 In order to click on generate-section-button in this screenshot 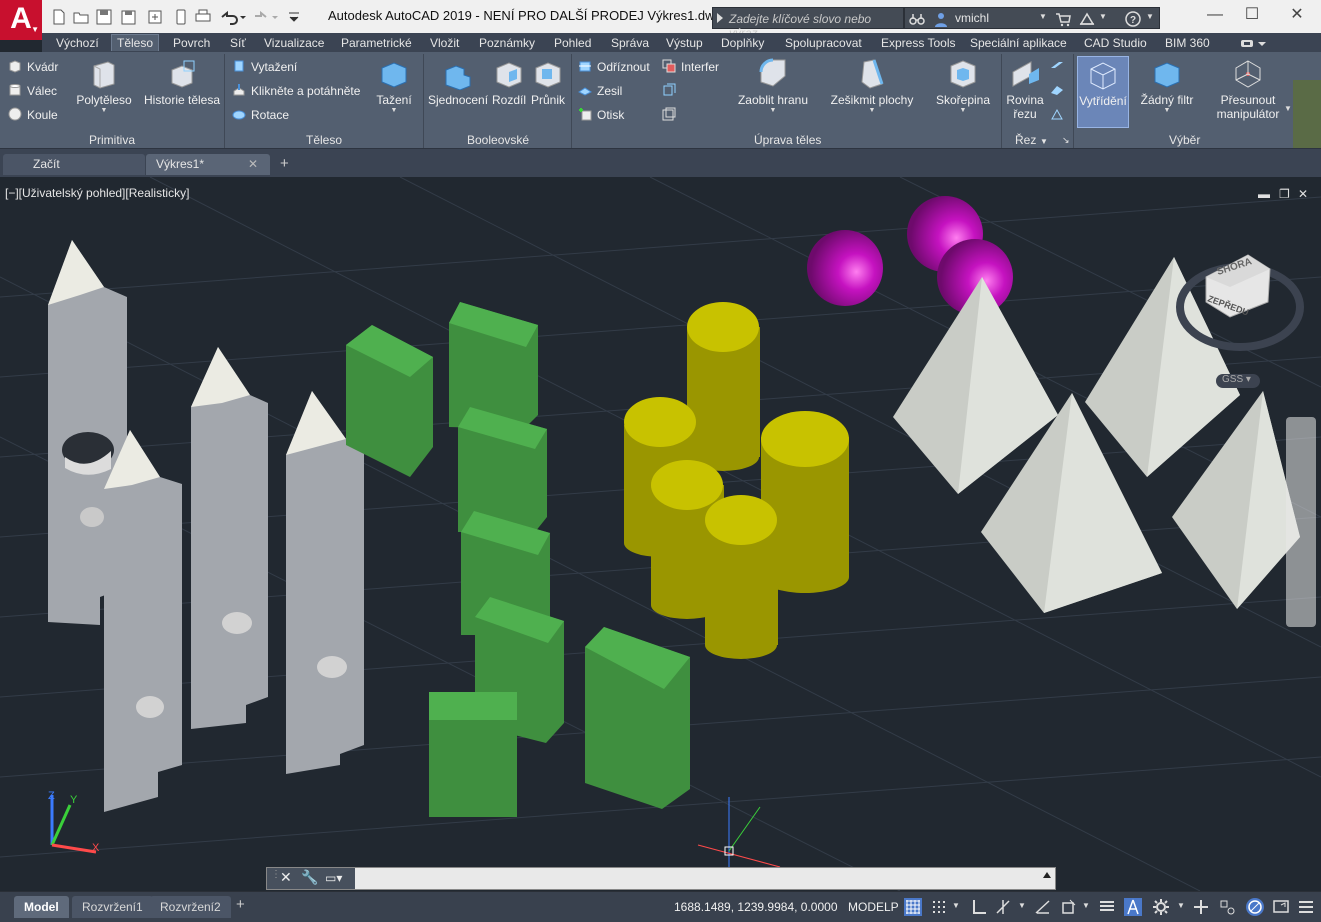, I will do `click(1059, 114)`.